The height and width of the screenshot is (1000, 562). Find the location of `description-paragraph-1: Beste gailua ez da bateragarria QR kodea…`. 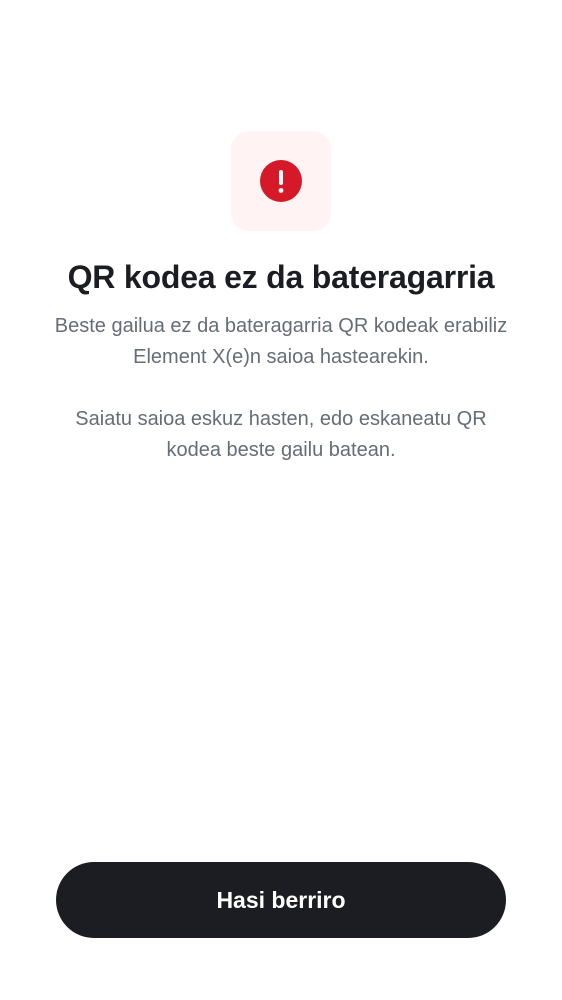

description-paragraph-1: Beste gailua ez da bateragarria QR kodea… is located at coordinates (281, 341).